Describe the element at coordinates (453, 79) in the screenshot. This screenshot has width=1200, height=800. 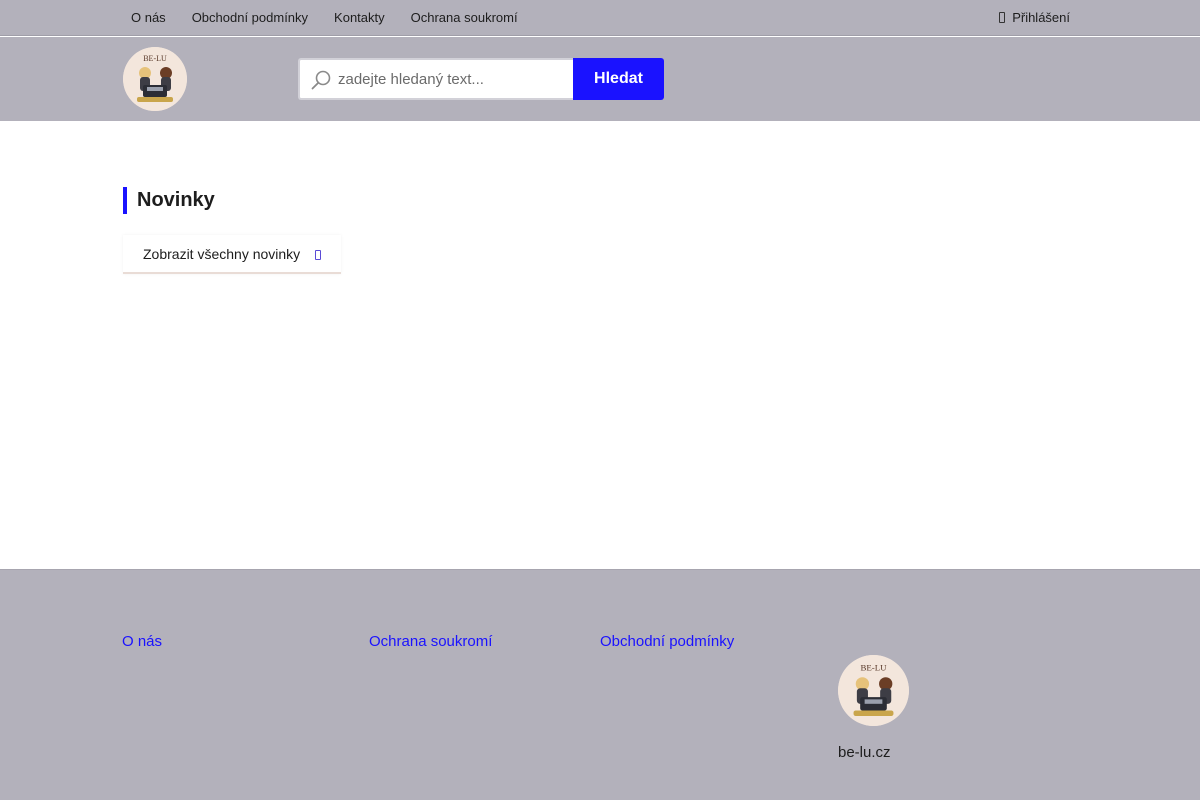
I see `search-input` at that location.